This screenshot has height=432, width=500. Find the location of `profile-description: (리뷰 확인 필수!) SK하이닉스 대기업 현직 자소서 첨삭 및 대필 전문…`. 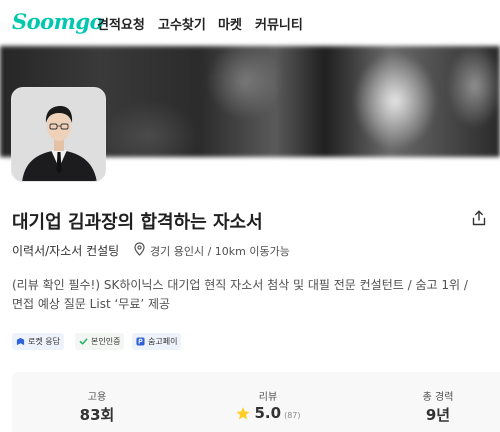

profile-description: (리뷰 확인 필수!) SK하이닉스 대기업 현직 자소서 첨삭 및 대필 전문… is located at coordinates (251, 295).